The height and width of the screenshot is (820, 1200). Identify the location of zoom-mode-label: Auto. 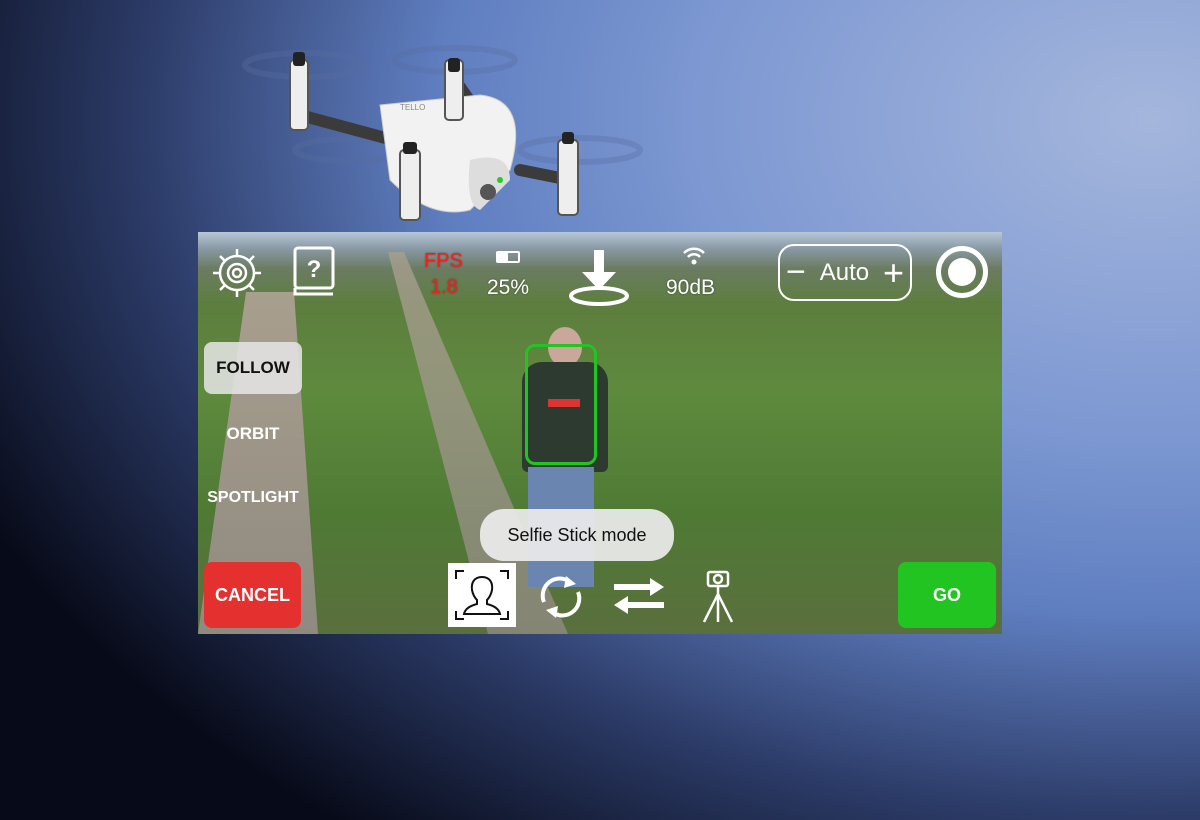
(844, 272).